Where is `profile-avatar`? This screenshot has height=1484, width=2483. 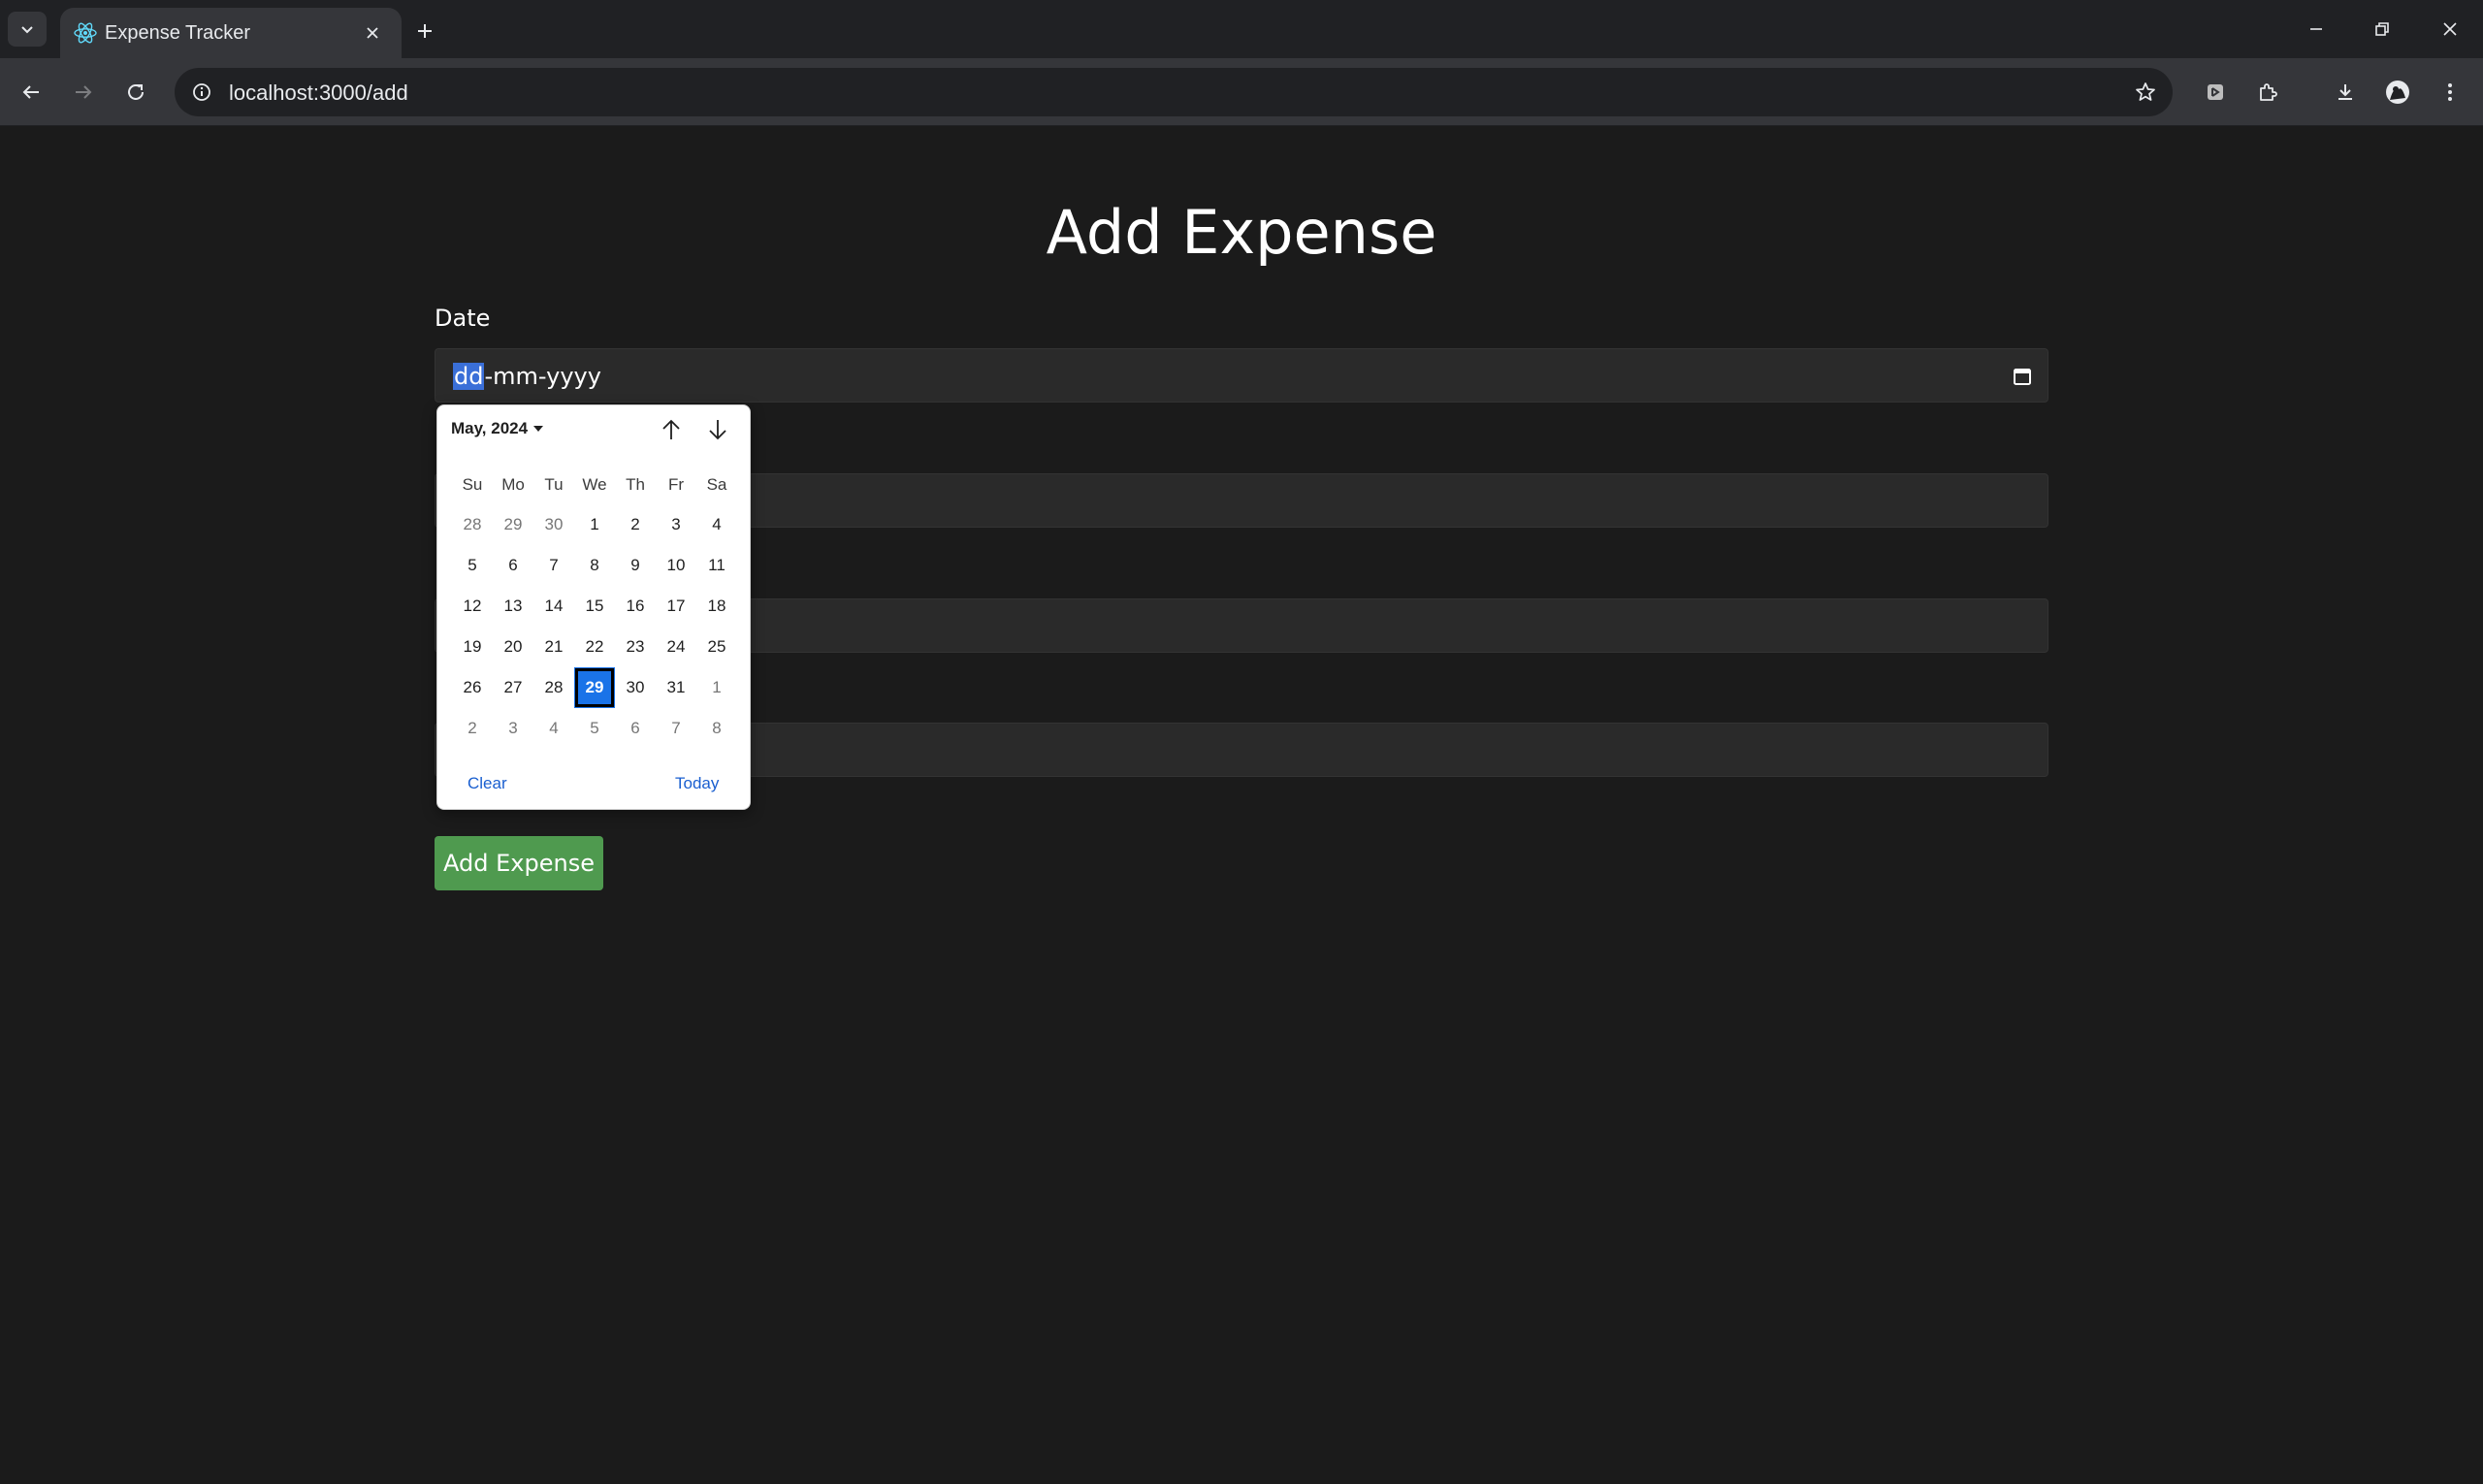 profile-avatar is located at coordinates (2398, 93).